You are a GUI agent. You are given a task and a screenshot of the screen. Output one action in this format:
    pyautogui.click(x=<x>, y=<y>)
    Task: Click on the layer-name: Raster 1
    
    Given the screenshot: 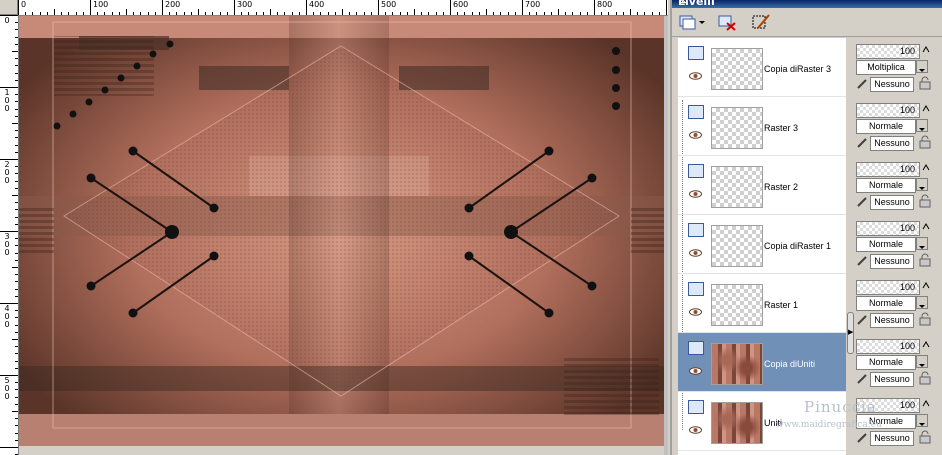 What is the action you would take?
    pyautogui.click(x=781, y=305)
    